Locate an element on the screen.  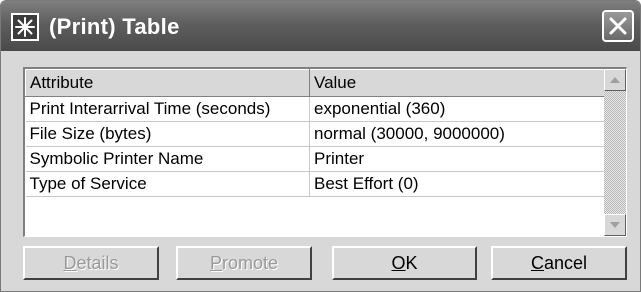
details-button: Details is located at coordinates (91, 263).